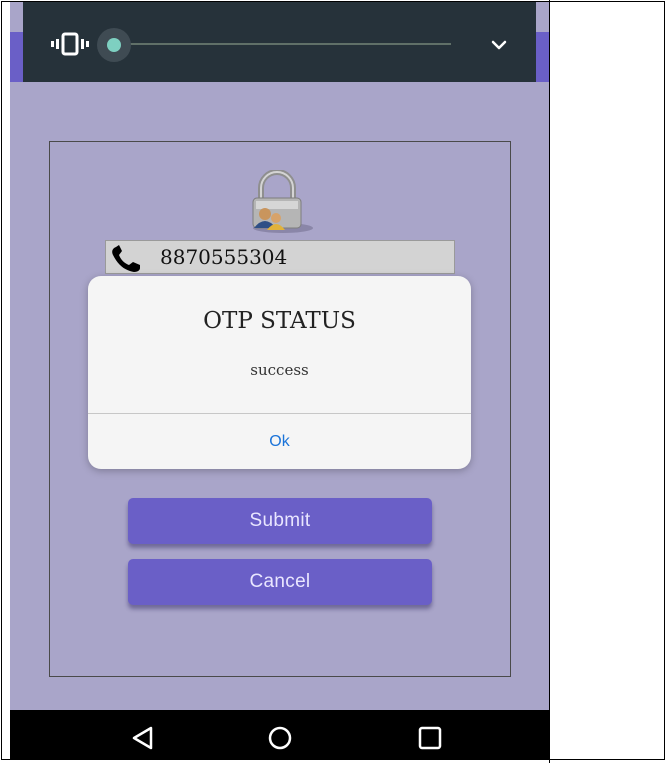 This screenshot has width=668, height=763. Describe the element at coordinates (279, 321) in the screenshot. I see `dialog-title: OTP STATUS` at that location.